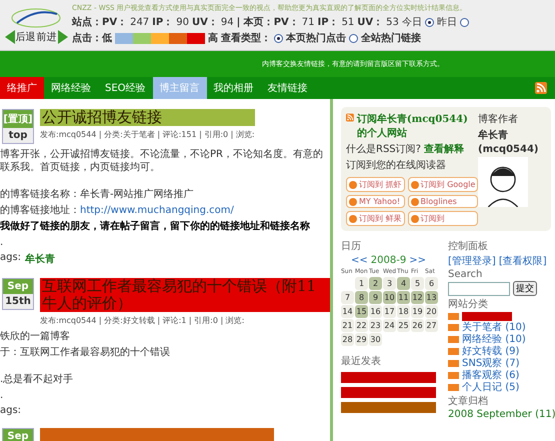 The image size is (555, 441). I want to click on nav-tab: SEO经验, so click(125, 88).